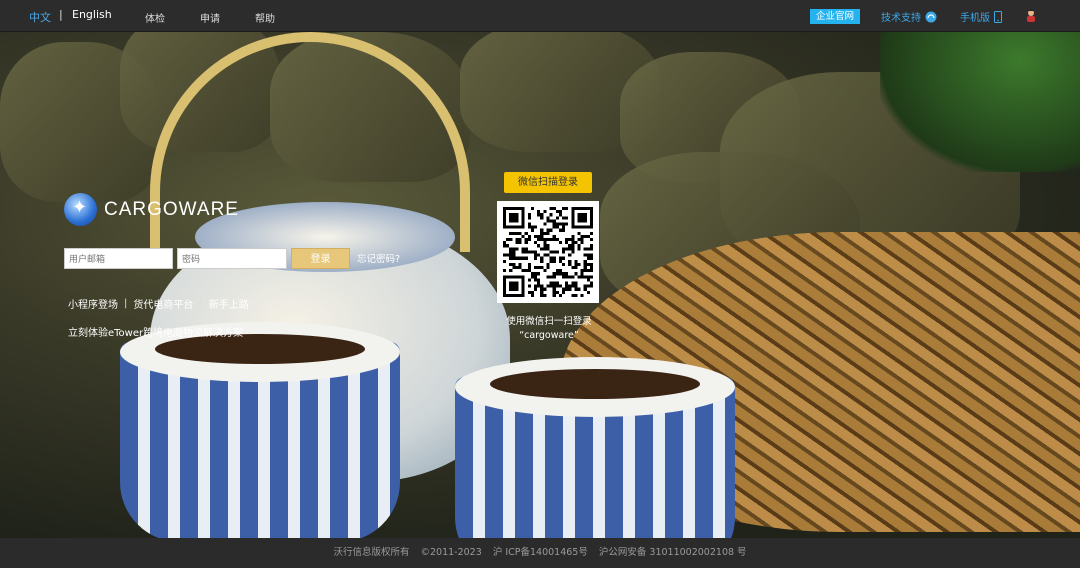  Describe the element at coordinates (451, 552) in the screenshot. I see `footer-copyright: ©2011-2023` at that location.